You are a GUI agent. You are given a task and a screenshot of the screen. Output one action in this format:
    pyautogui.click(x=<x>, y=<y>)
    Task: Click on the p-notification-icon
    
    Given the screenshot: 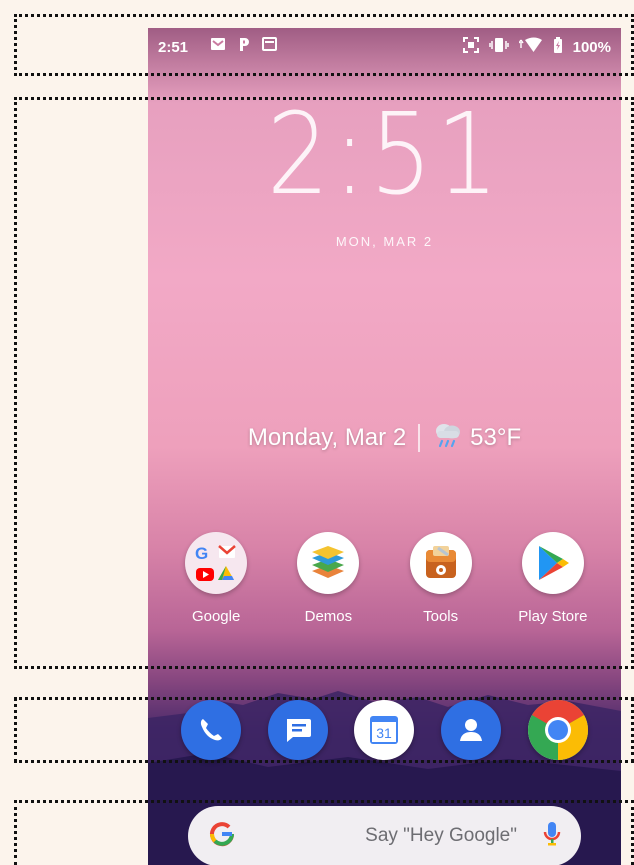 What is the action you would take?
    pyautogui.click(x=244, y=46)
    